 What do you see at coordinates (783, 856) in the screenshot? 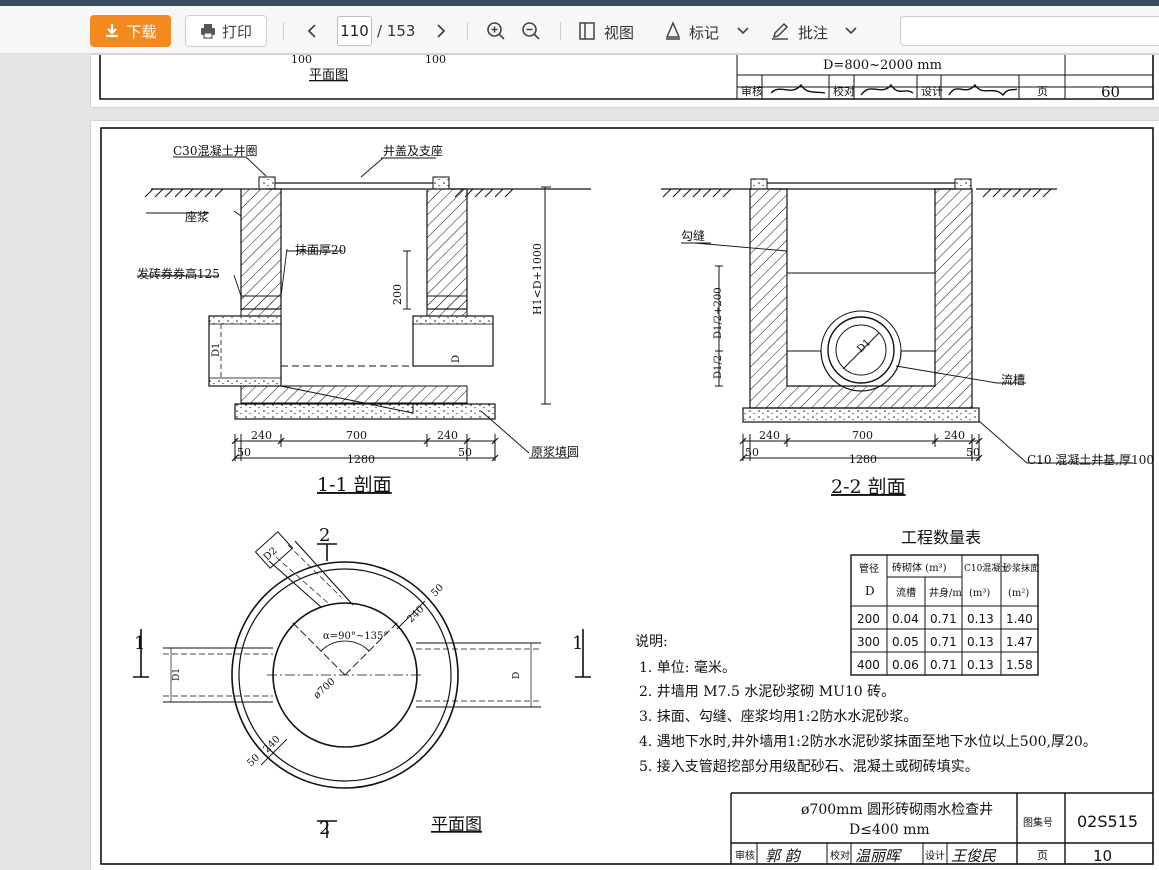
I see `review-signature: 郭 韵` at bounding box center [783, 856].